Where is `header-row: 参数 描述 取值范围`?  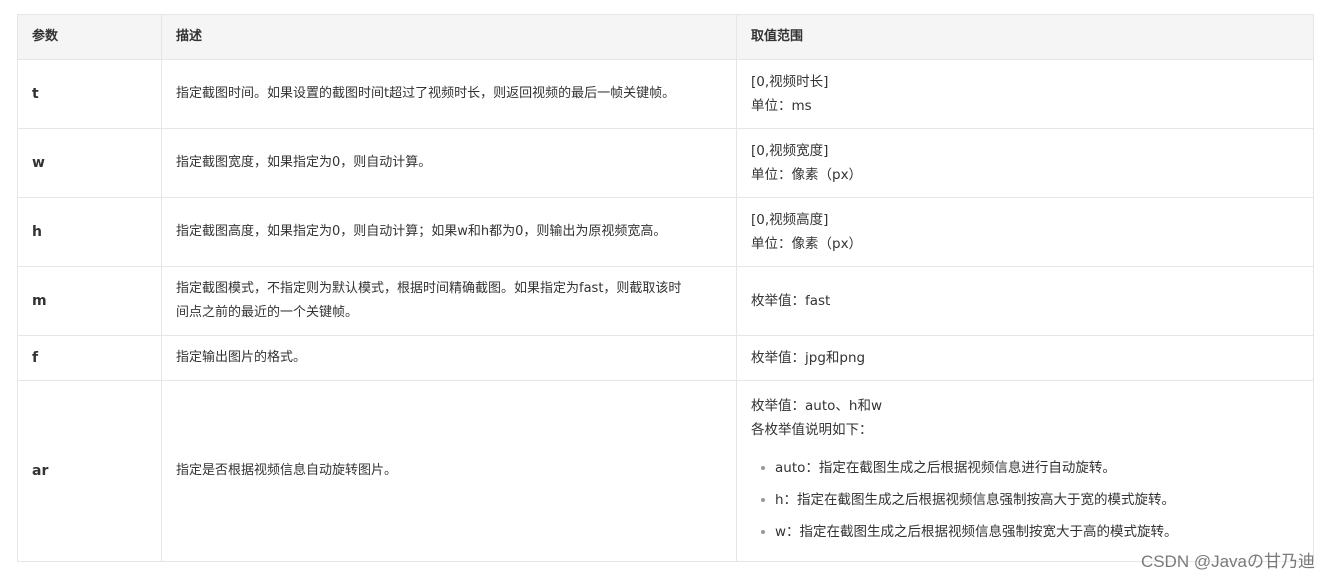
header-row: 参数 描述 取值范围 is located at coordinates (665, 37).